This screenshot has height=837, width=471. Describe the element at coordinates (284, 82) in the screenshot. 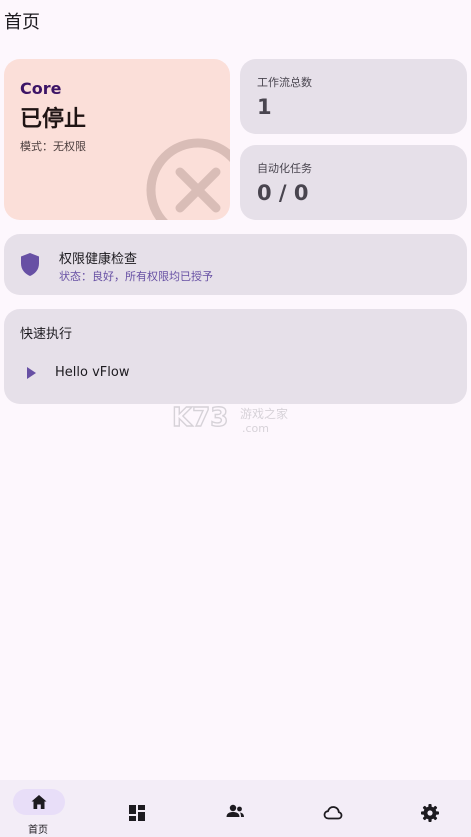

I see `workflow-count-label: 工作流总数` at that location.